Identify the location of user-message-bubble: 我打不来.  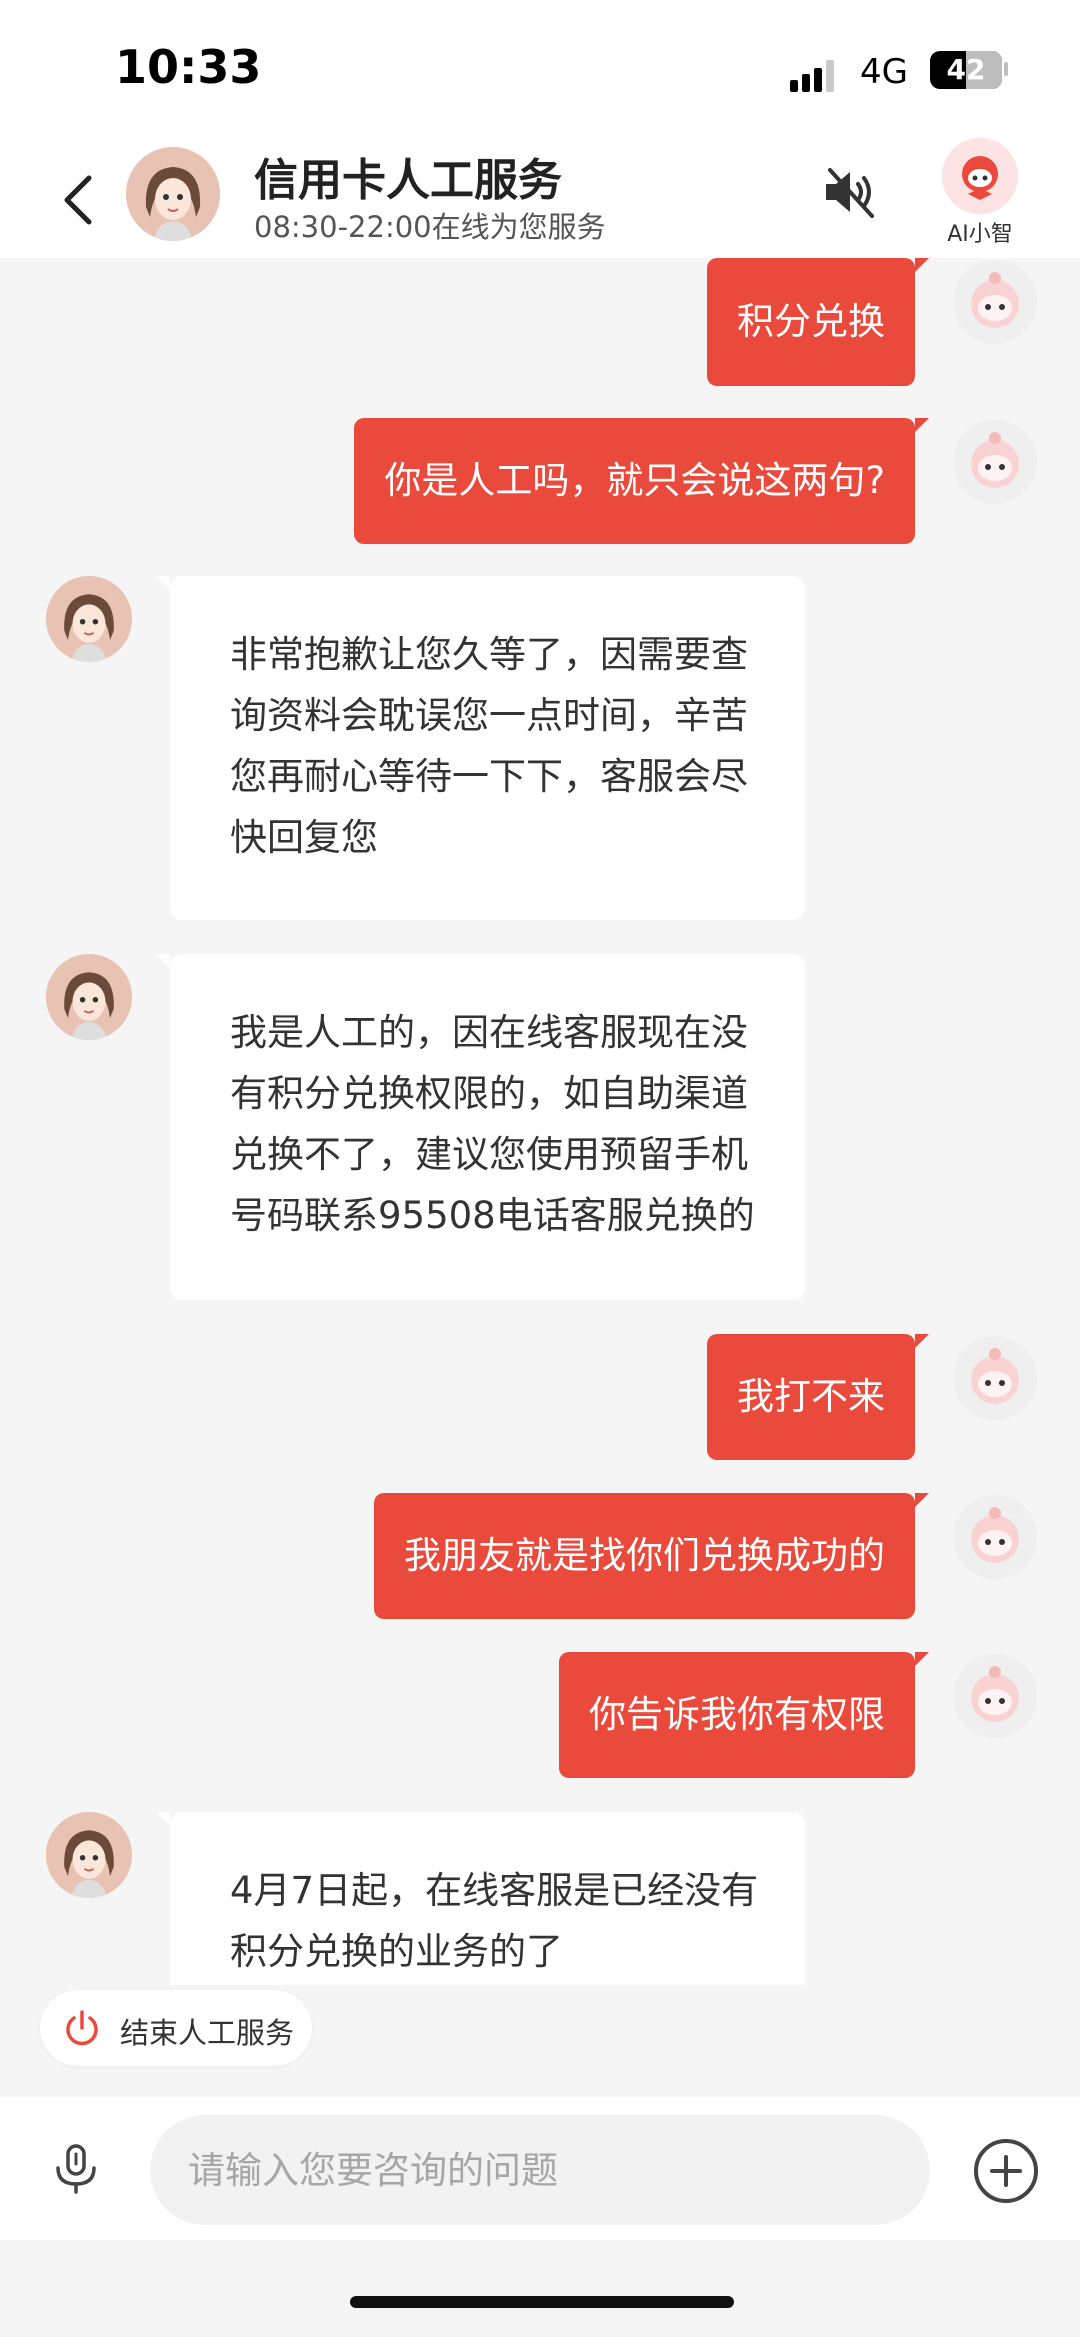
(818, 1397).